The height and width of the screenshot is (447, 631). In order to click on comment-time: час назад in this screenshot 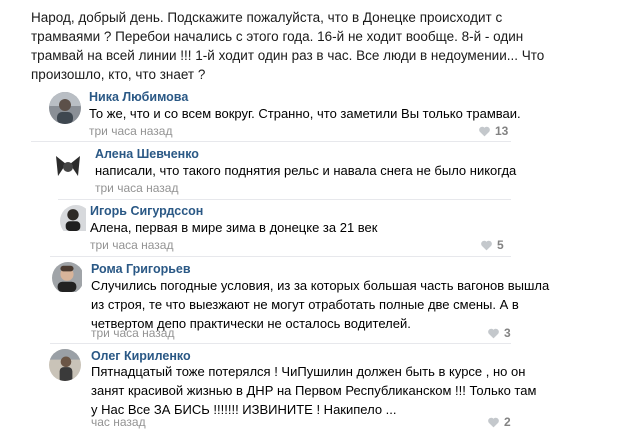, I will do `click(118, 422)`.